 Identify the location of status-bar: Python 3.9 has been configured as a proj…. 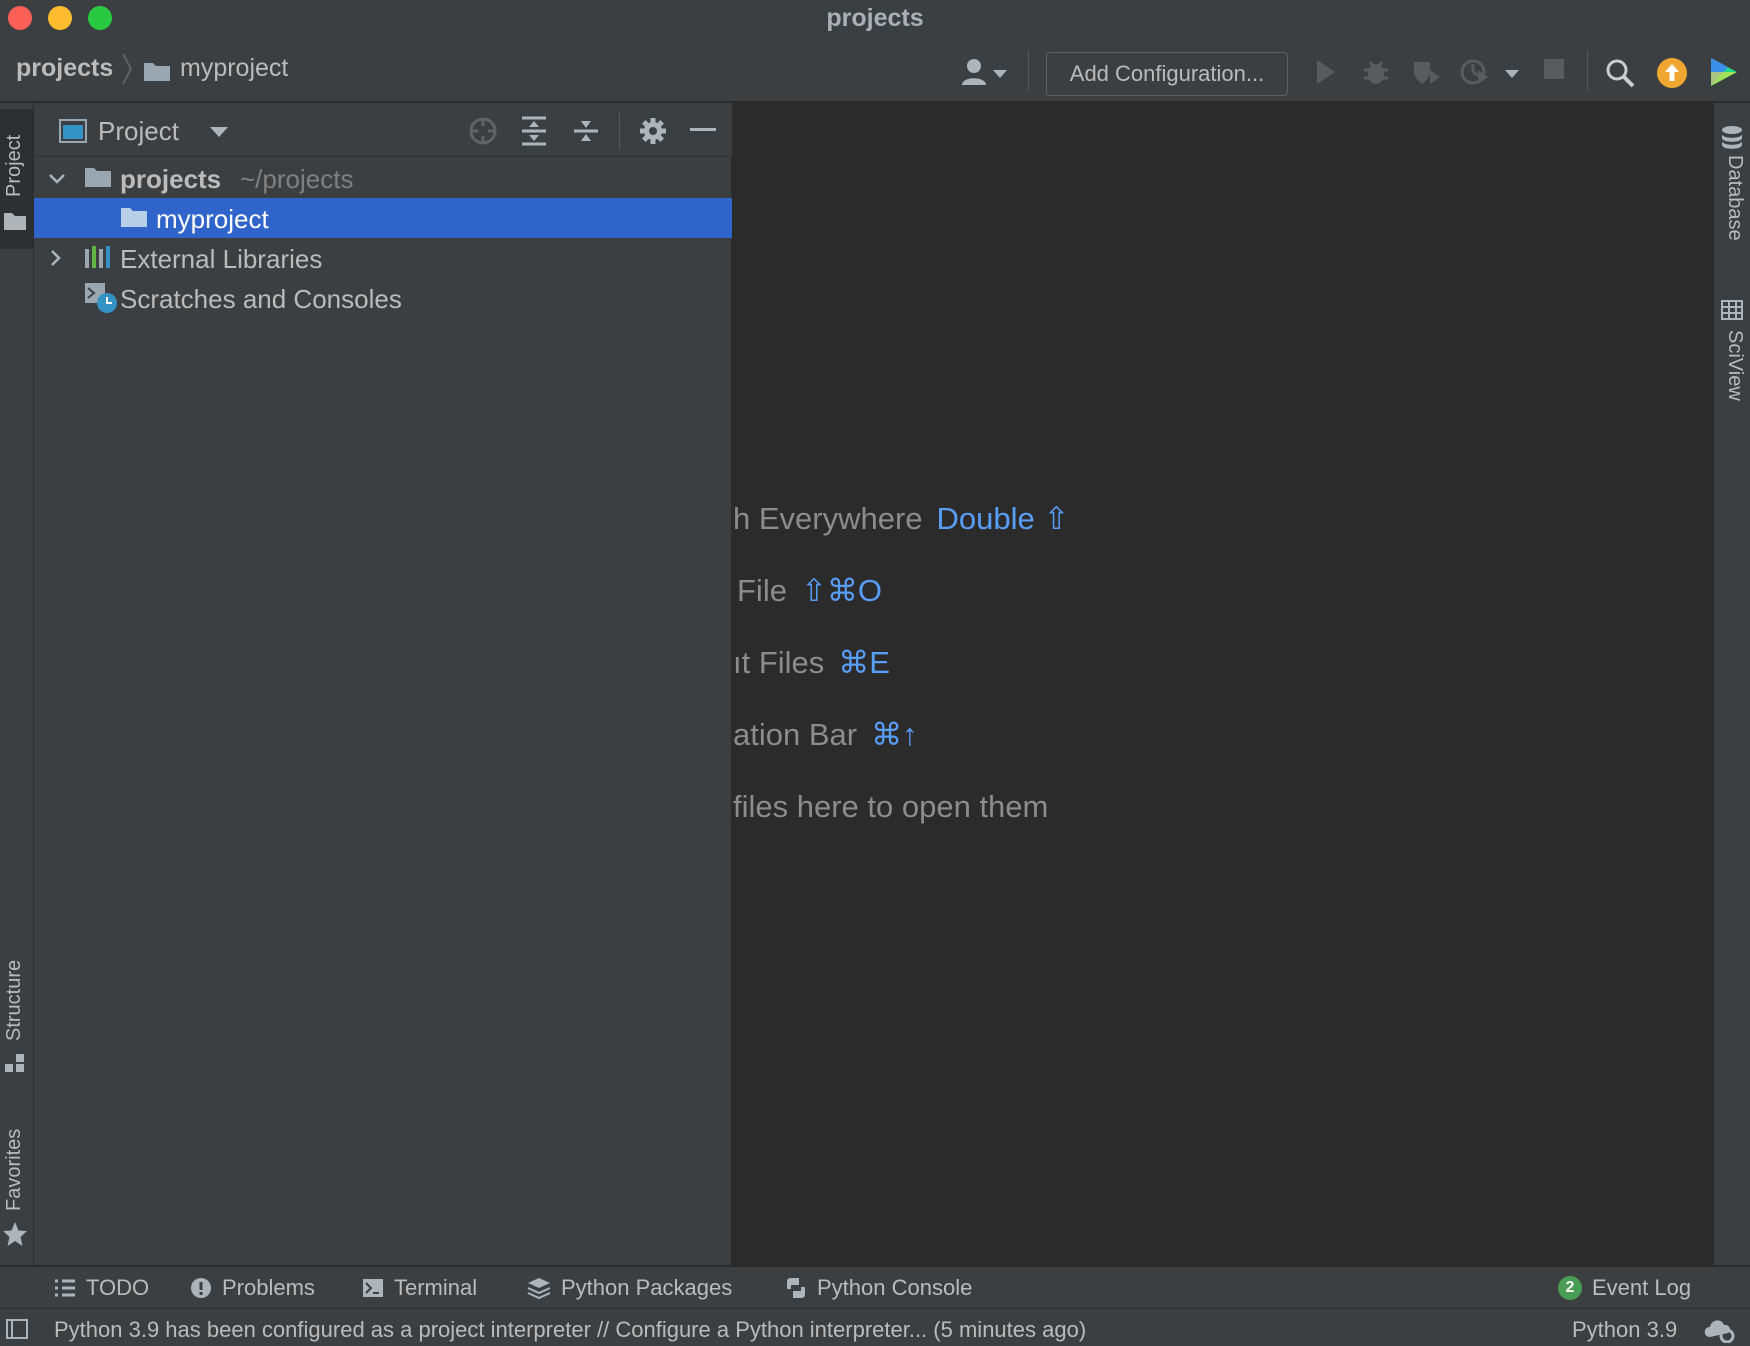
(875, 1327).